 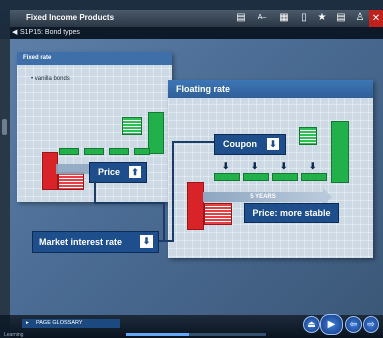 I want to click on vanilla-bonds-text: • vanilla bonds, so click(x=50, y=79).